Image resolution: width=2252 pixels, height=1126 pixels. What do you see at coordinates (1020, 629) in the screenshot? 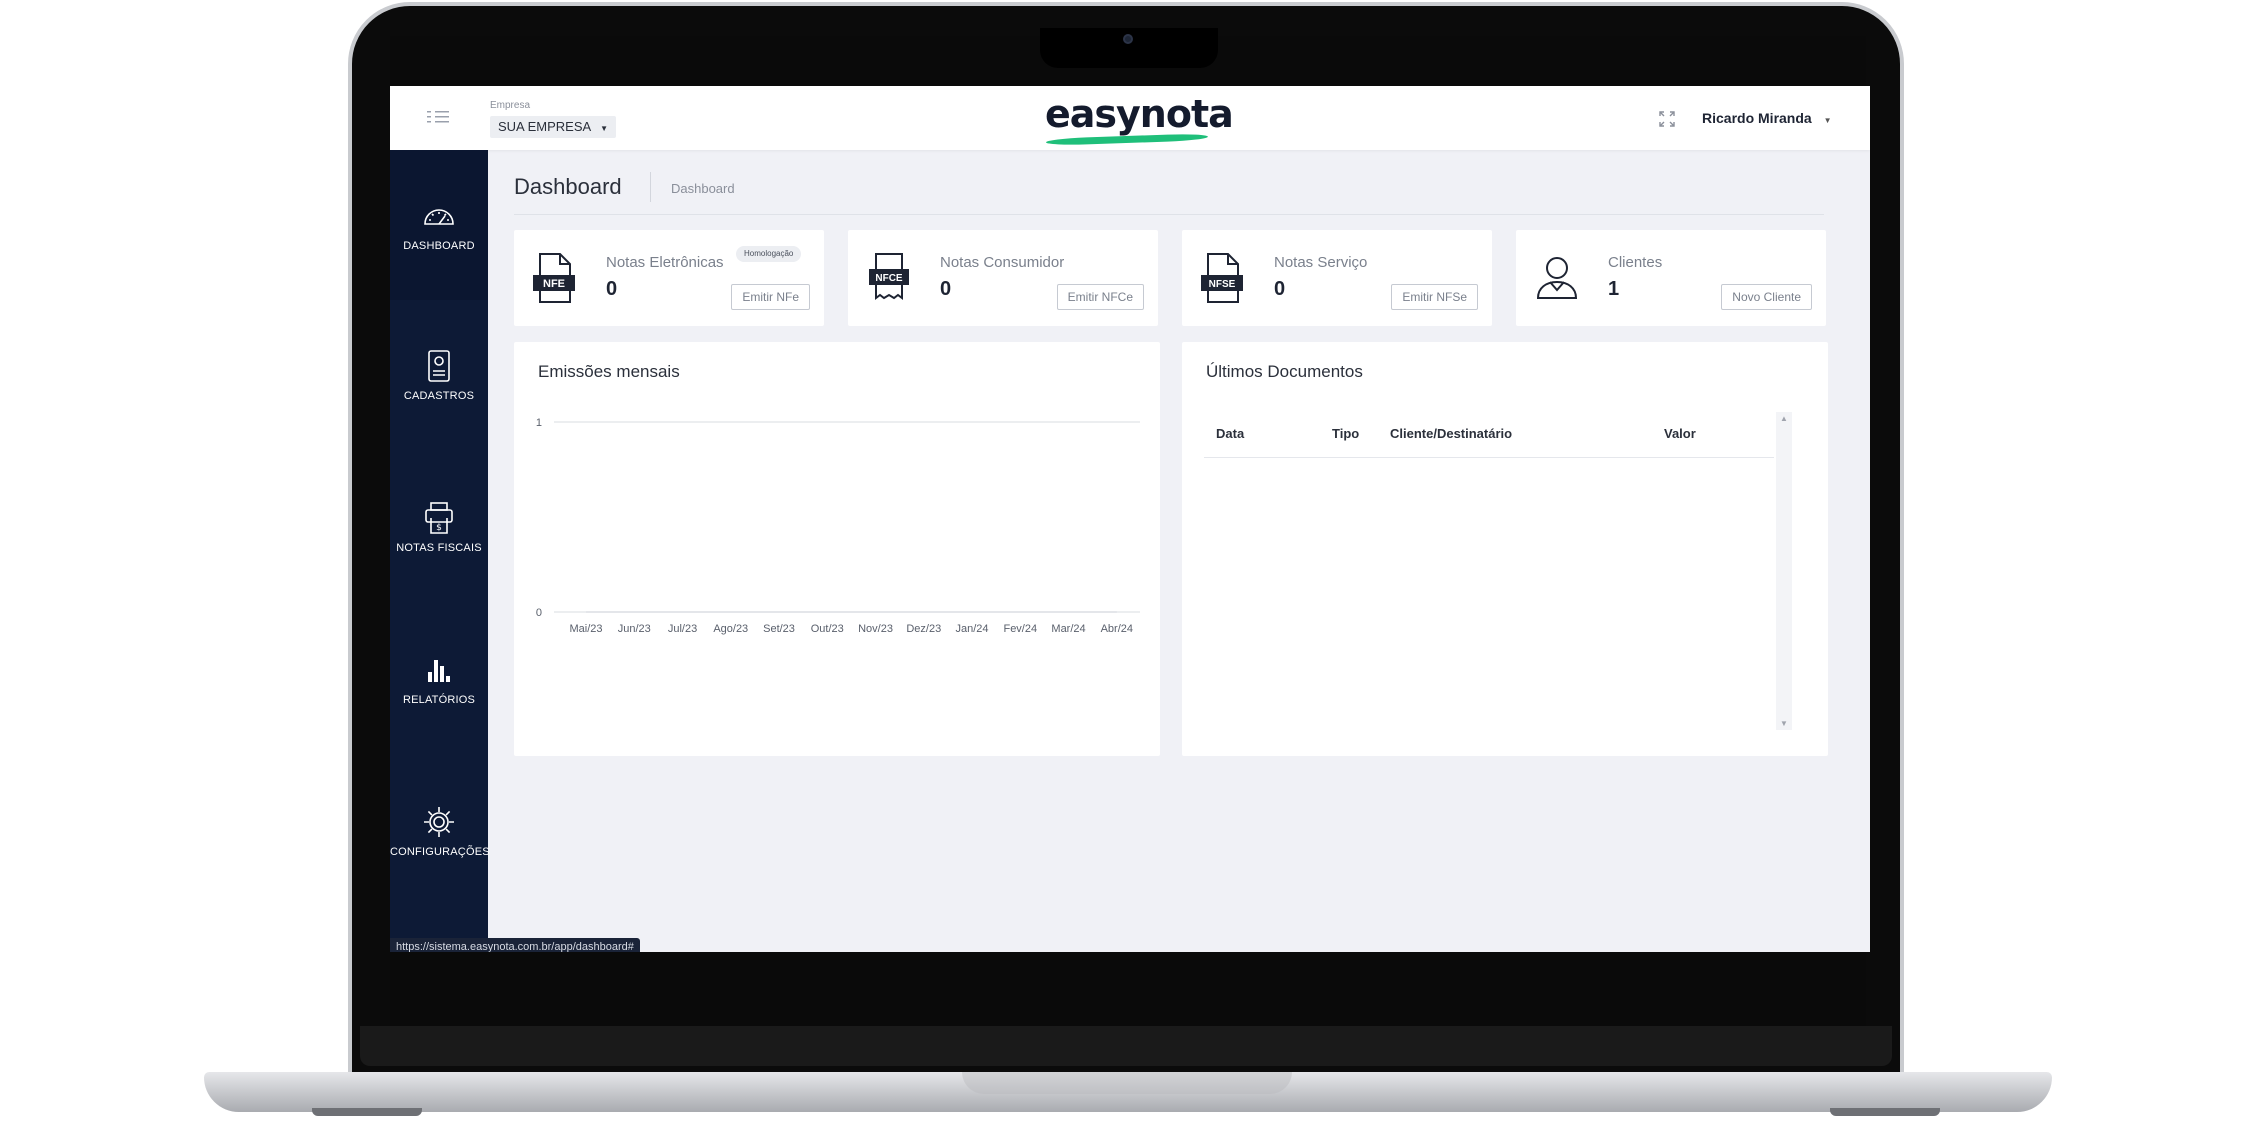
I see `x-tick-label: Fev/24` at bounding box center [1020, 629].